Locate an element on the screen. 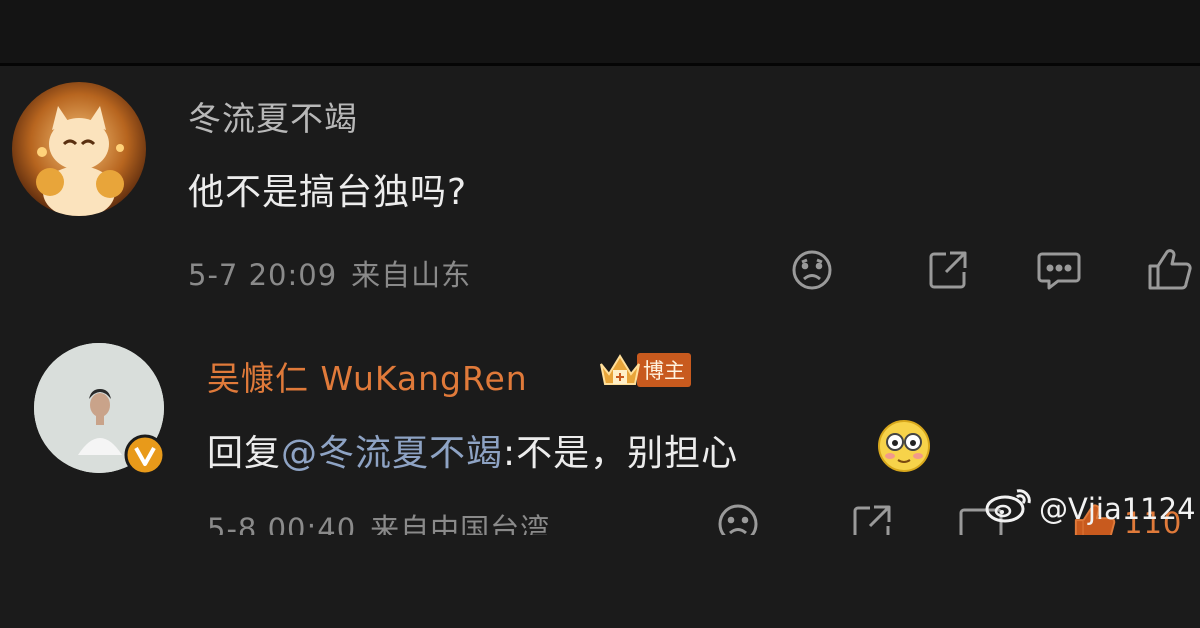  comment-location: 来自中国台湾 is located at coordinates (460, 523).